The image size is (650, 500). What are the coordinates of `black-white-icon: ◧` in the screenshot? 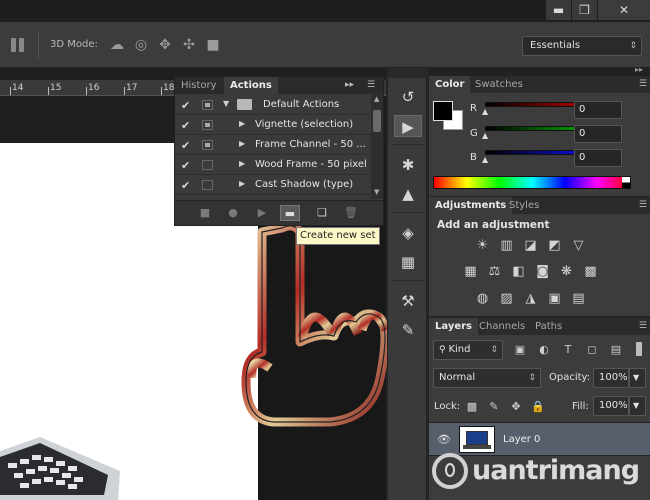 It's located at (518, 271).